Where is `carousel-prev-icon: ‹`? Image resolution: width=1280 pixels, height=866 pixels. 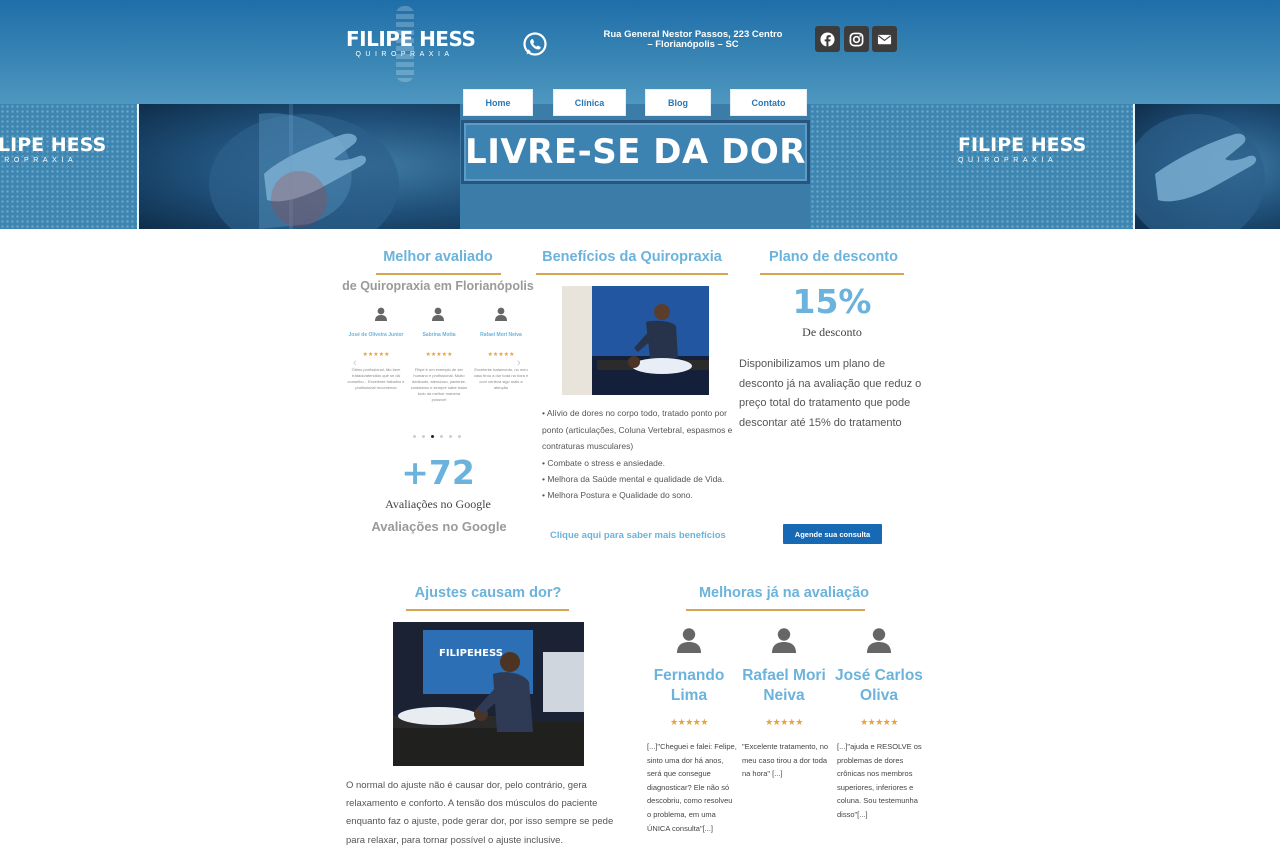 carousel-prev-icon: ‹ is located at coordinates (355, 363).